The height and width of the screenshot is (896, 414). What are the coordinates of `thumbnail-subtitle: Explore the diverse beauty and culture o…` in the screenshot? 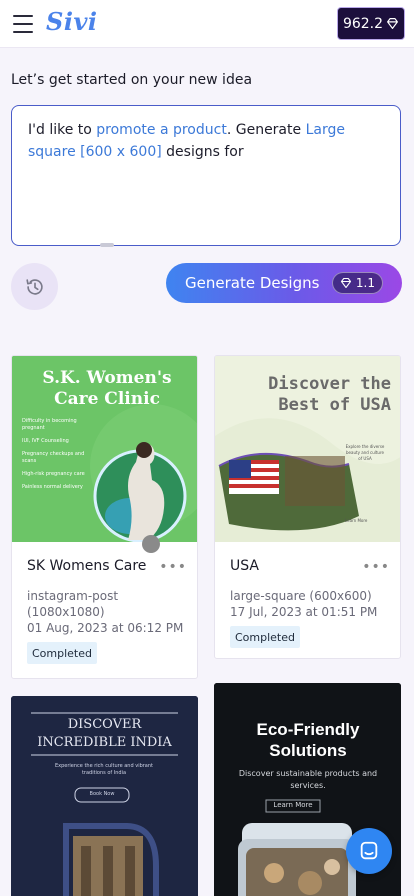 It's located at (365, 452).